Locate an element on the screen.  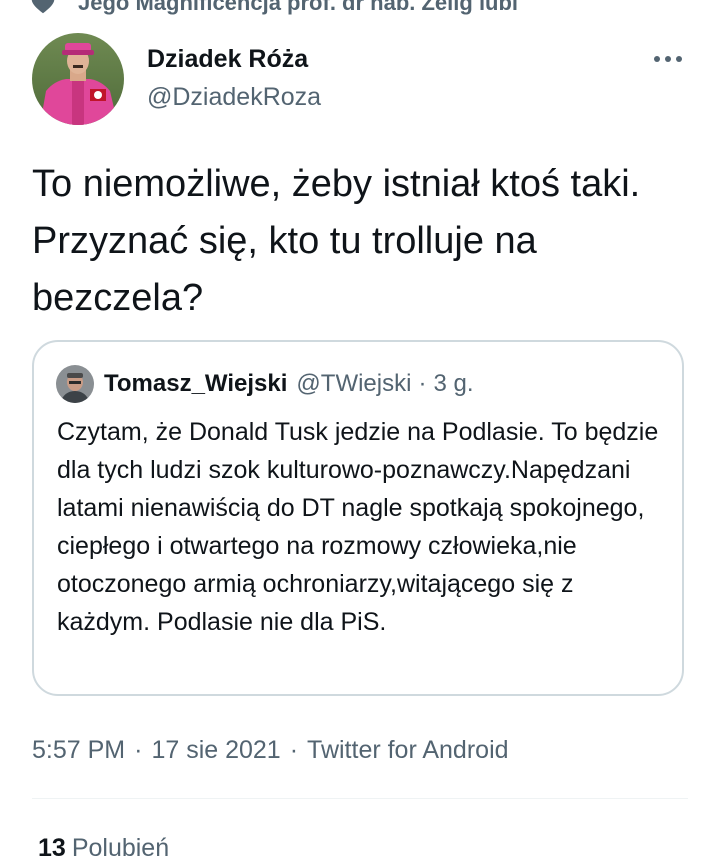
heart-icon is located at coordinates (43, 8).